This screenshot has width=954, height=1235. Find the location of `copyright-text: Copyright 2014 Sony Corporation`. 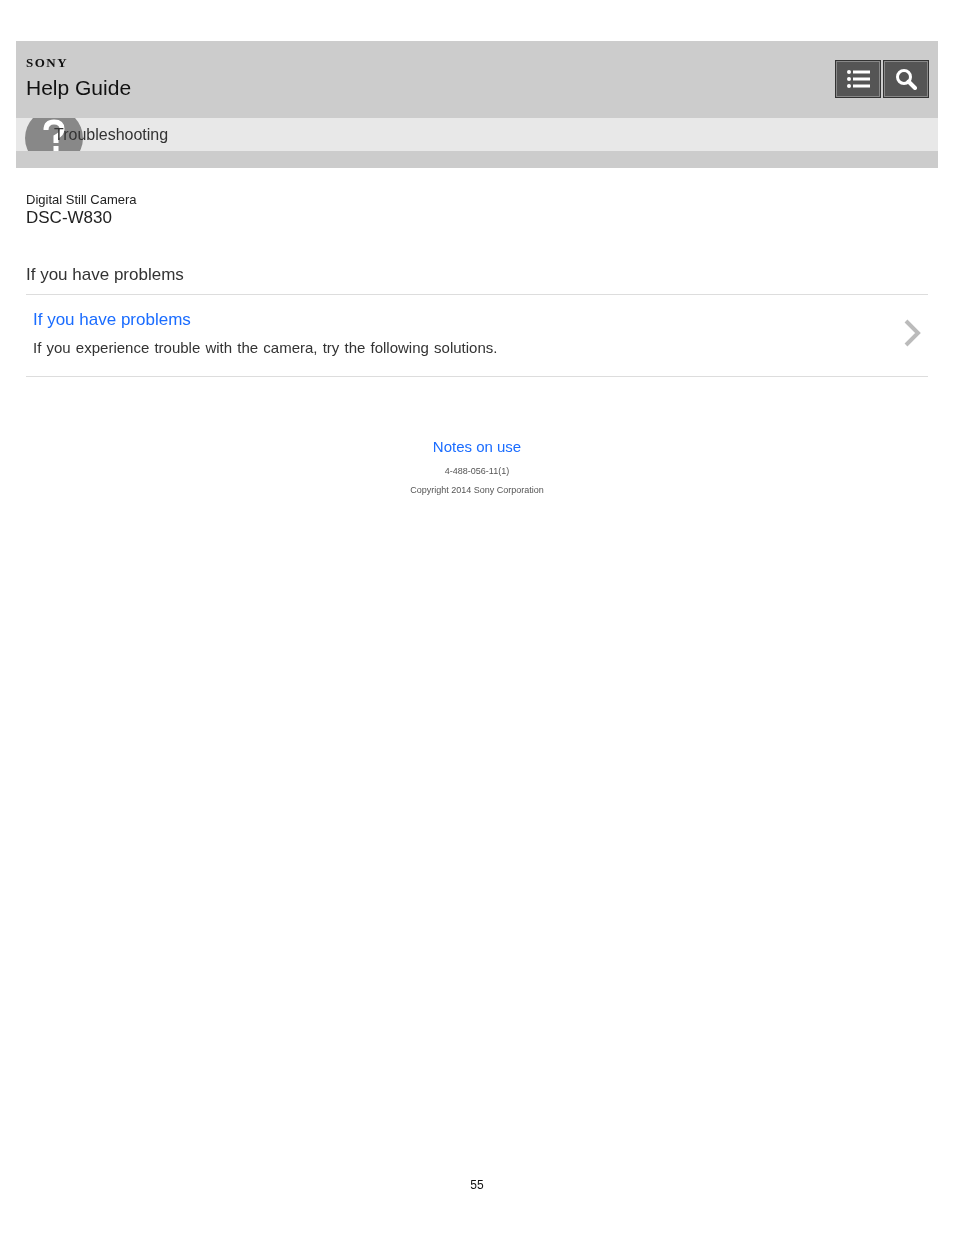

copyright-text: Copyright 2014 Sony Corporation is located at coordinates (477, 490).